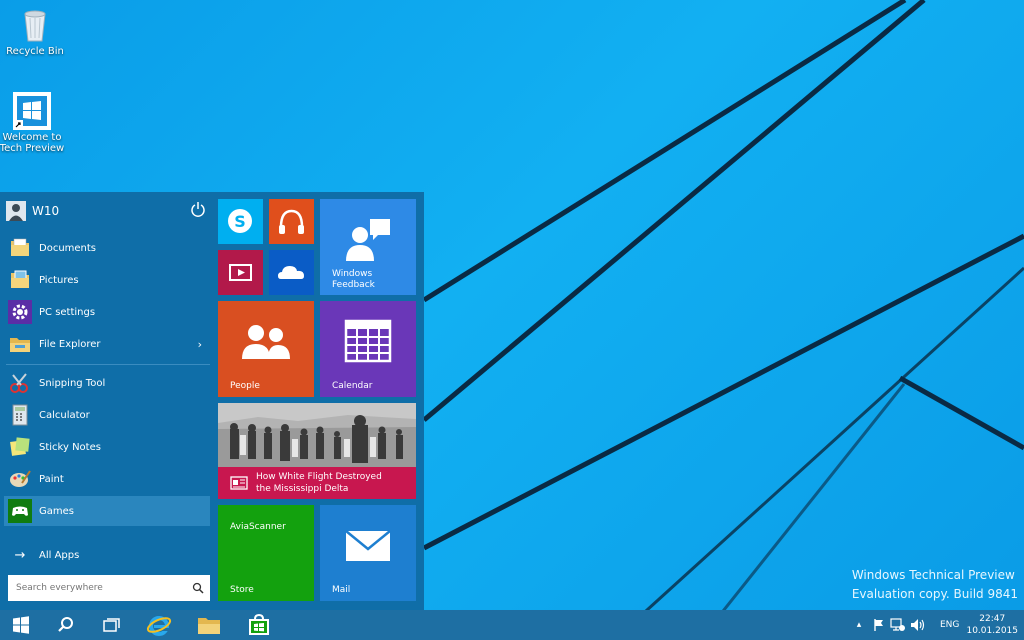  I want to click on search-input, so click(96, 588).